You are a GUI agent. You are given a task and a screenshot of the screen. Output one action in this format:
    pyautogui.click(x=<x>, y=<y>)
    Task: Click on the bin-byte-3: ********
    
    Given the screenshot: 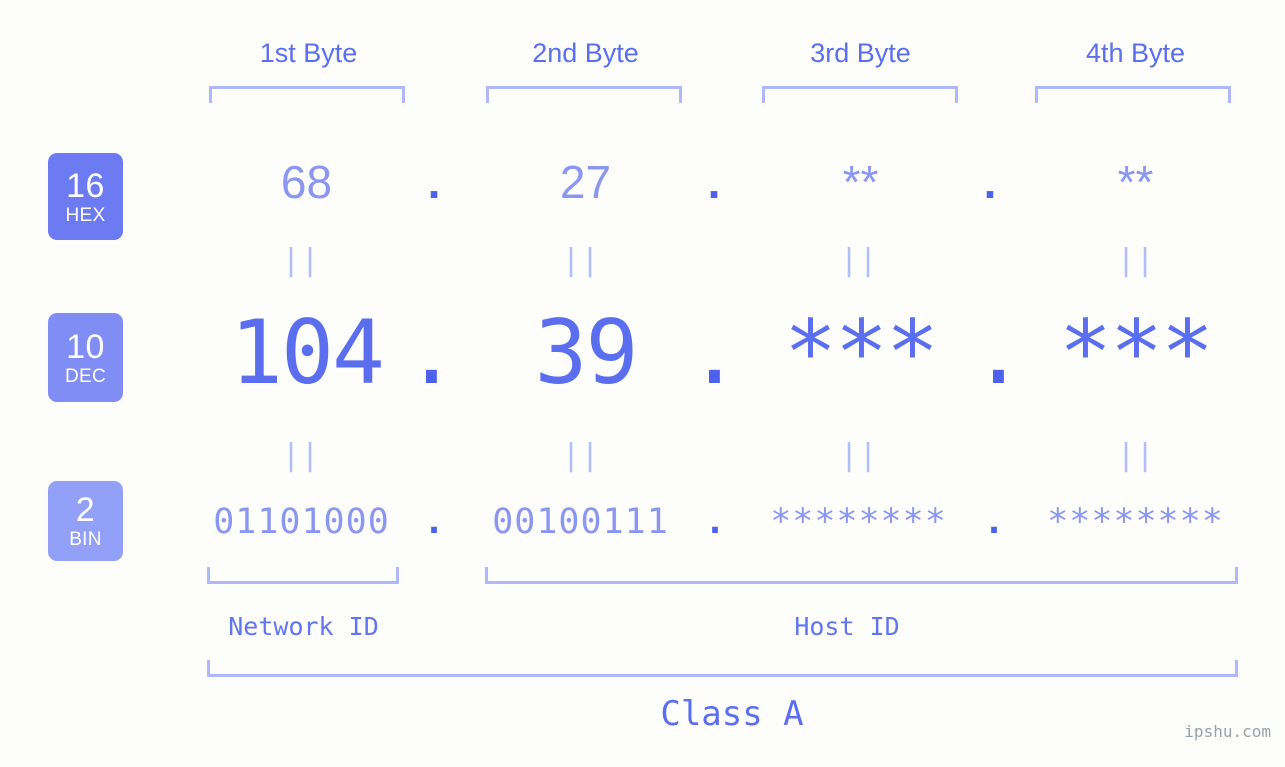 What is the action you would take?
    pyautogui.click(x=858, y=522)
    